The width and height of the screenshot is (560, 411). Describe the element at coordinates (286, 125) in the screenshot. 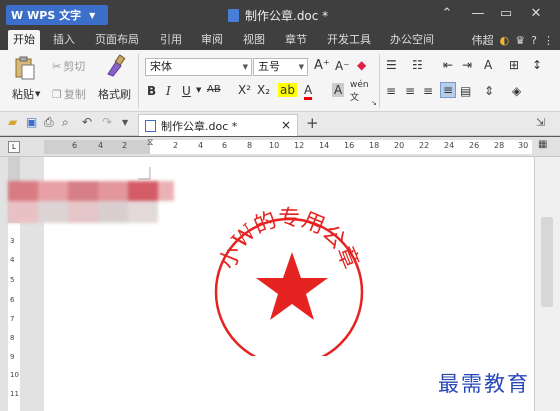

I see `close-tab-icon: ×` at that location.